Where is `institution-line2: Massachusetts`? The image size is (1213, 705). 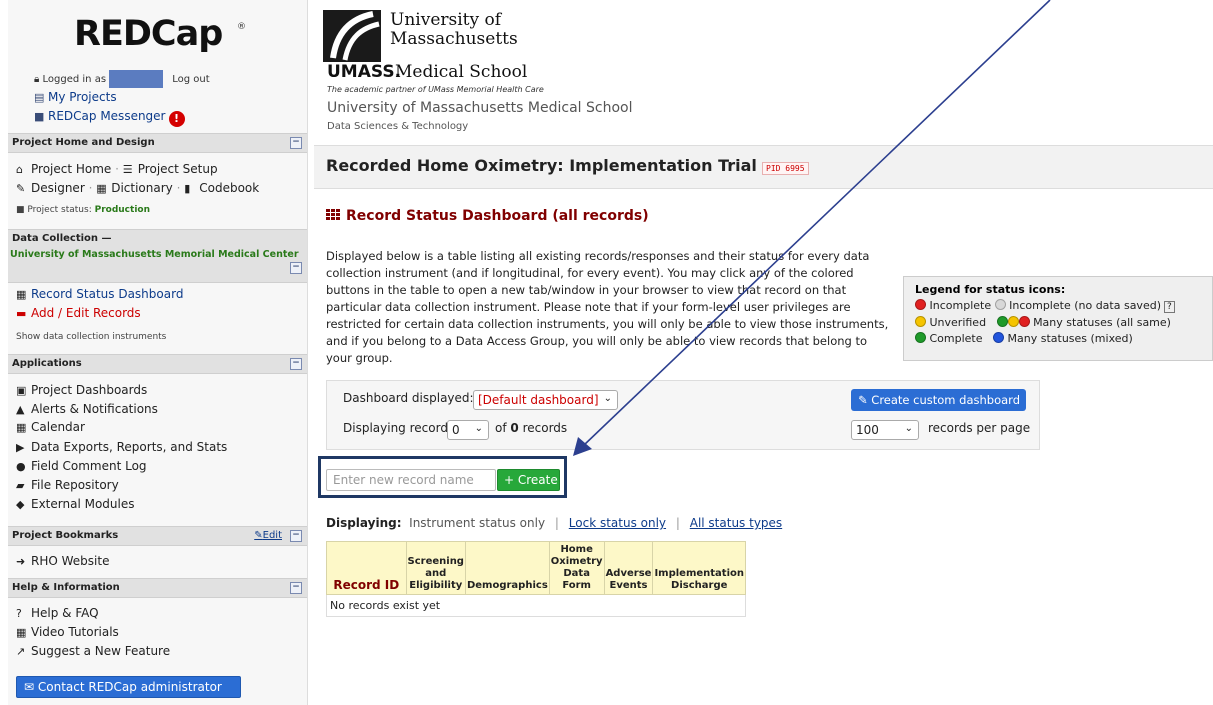
institution-line2: Massachusetts is located at coordinates (454, 39).